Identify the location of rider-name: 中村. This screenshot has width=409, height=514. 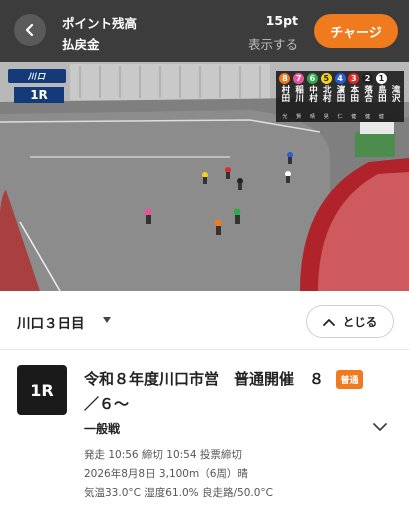
(312, 93).